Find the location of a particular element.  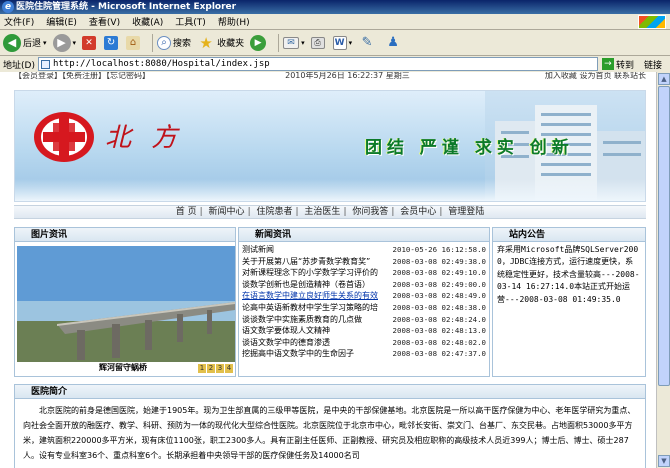

bridge-photo-image is located at coordinates (126, 310).